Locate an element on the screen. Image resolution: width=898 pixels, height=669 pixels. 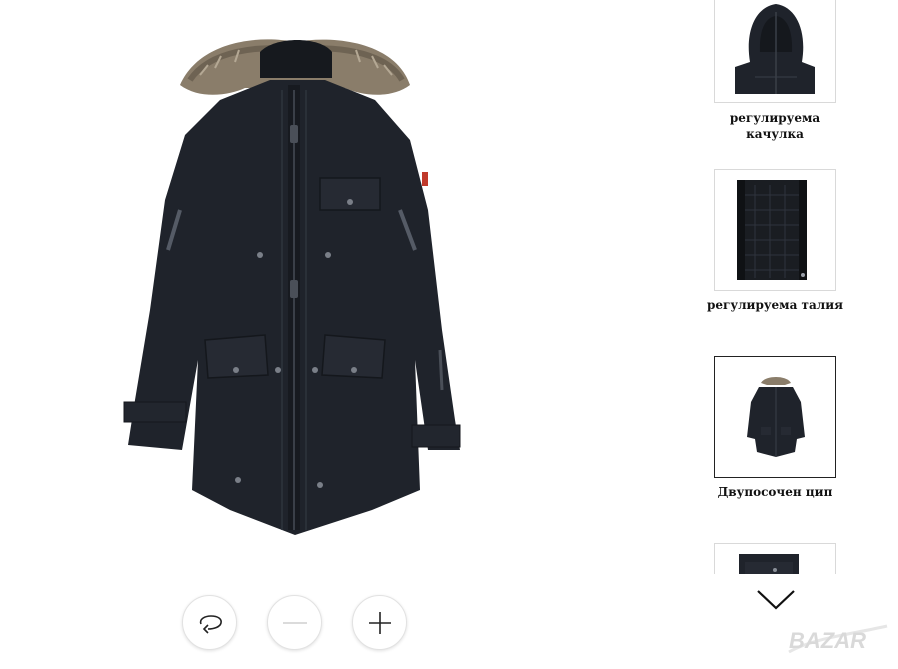
rotate-reset-icon is located at coordinates (210, 624).